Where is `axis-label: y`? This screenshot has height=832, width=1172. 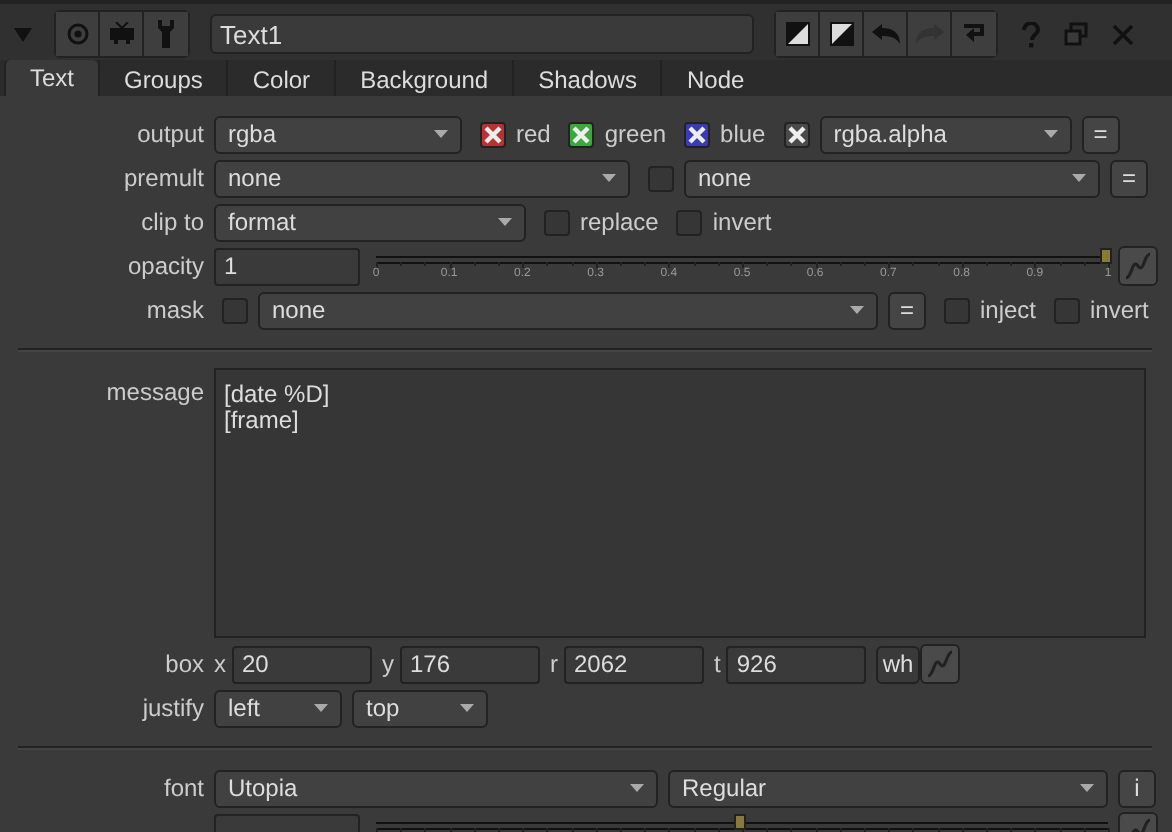 axis-label: y is located at coordinates (388, 664).